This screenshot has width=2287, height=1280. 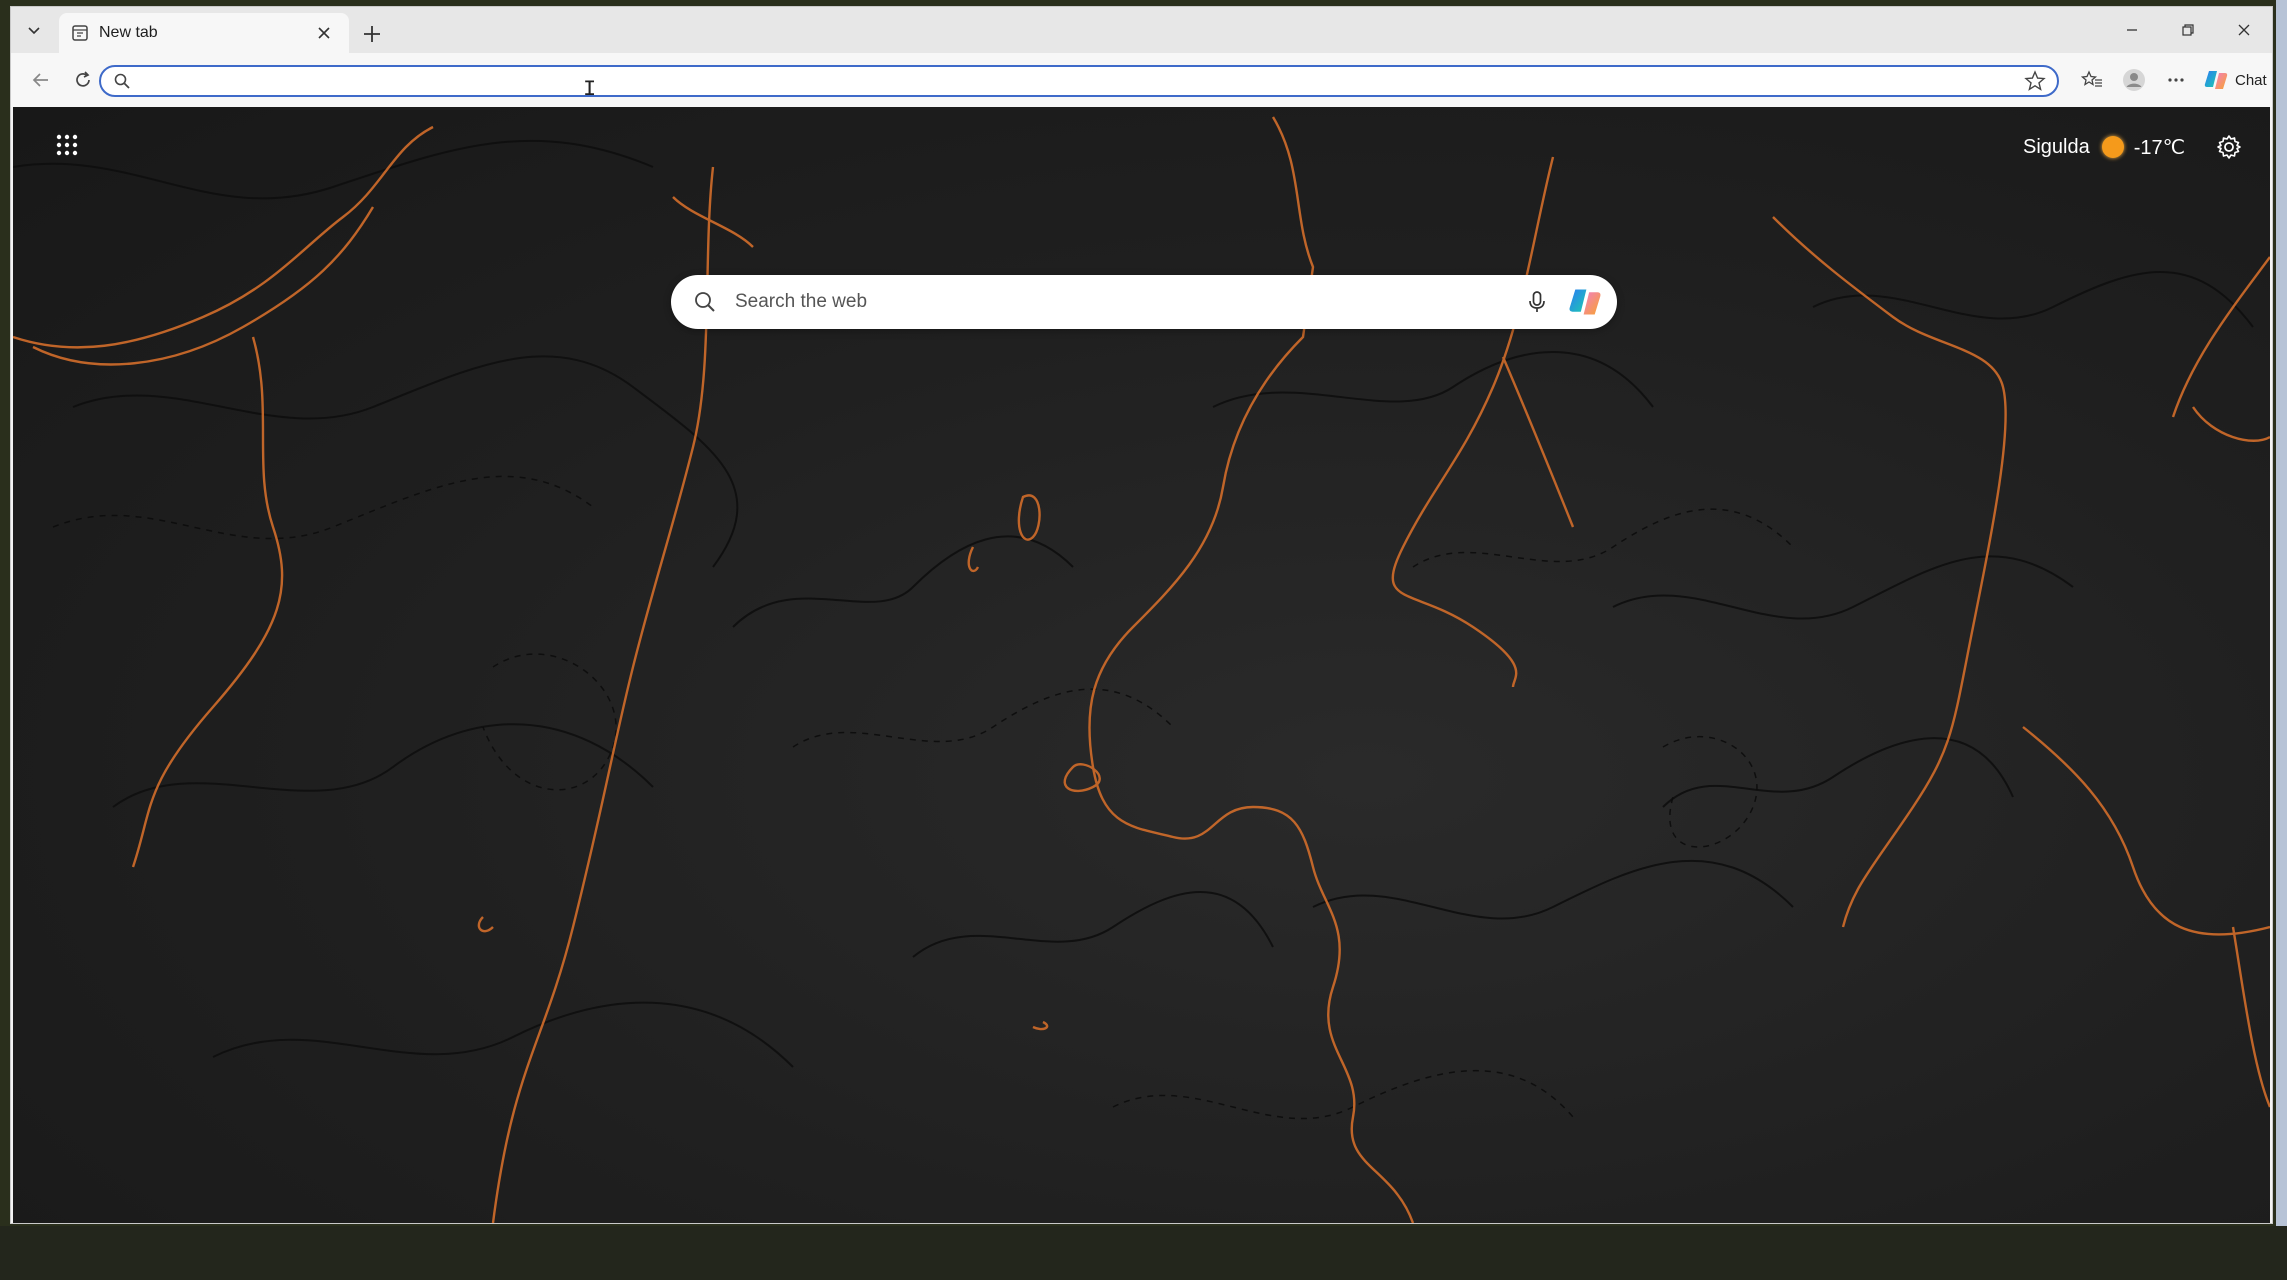 I want to click on toolbar-right: Chat, so click(x=2171, y=80).